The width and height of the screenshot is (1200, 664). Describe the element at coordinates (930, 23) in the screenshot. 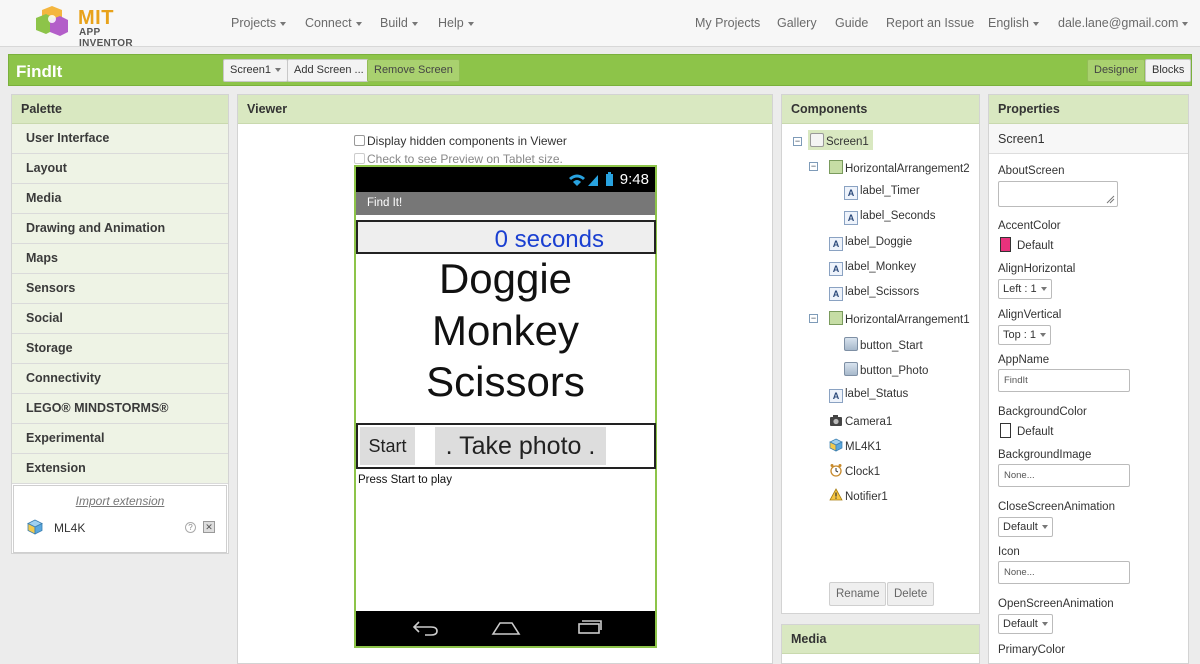

I see `nav-report-issue-link: Report an Issue` at that location.